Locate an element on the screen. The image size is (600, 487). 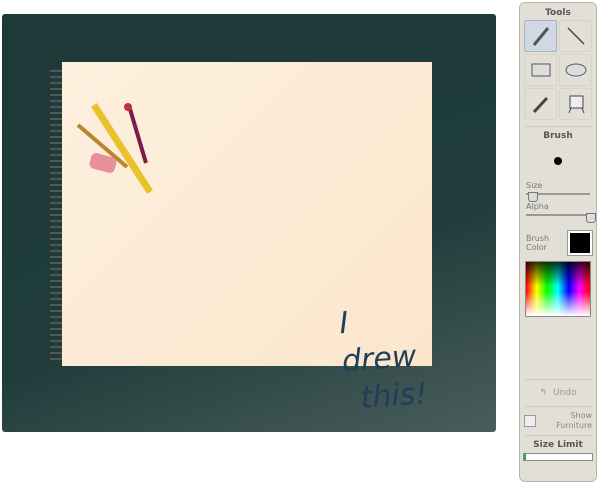
brush-preview is located at coordinates (558, 161).